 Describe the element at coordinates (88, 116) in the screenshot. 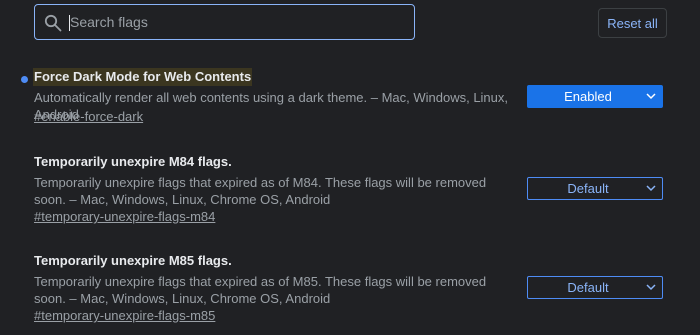

I see `flag-permalink: #enable-force-dark` at that location.